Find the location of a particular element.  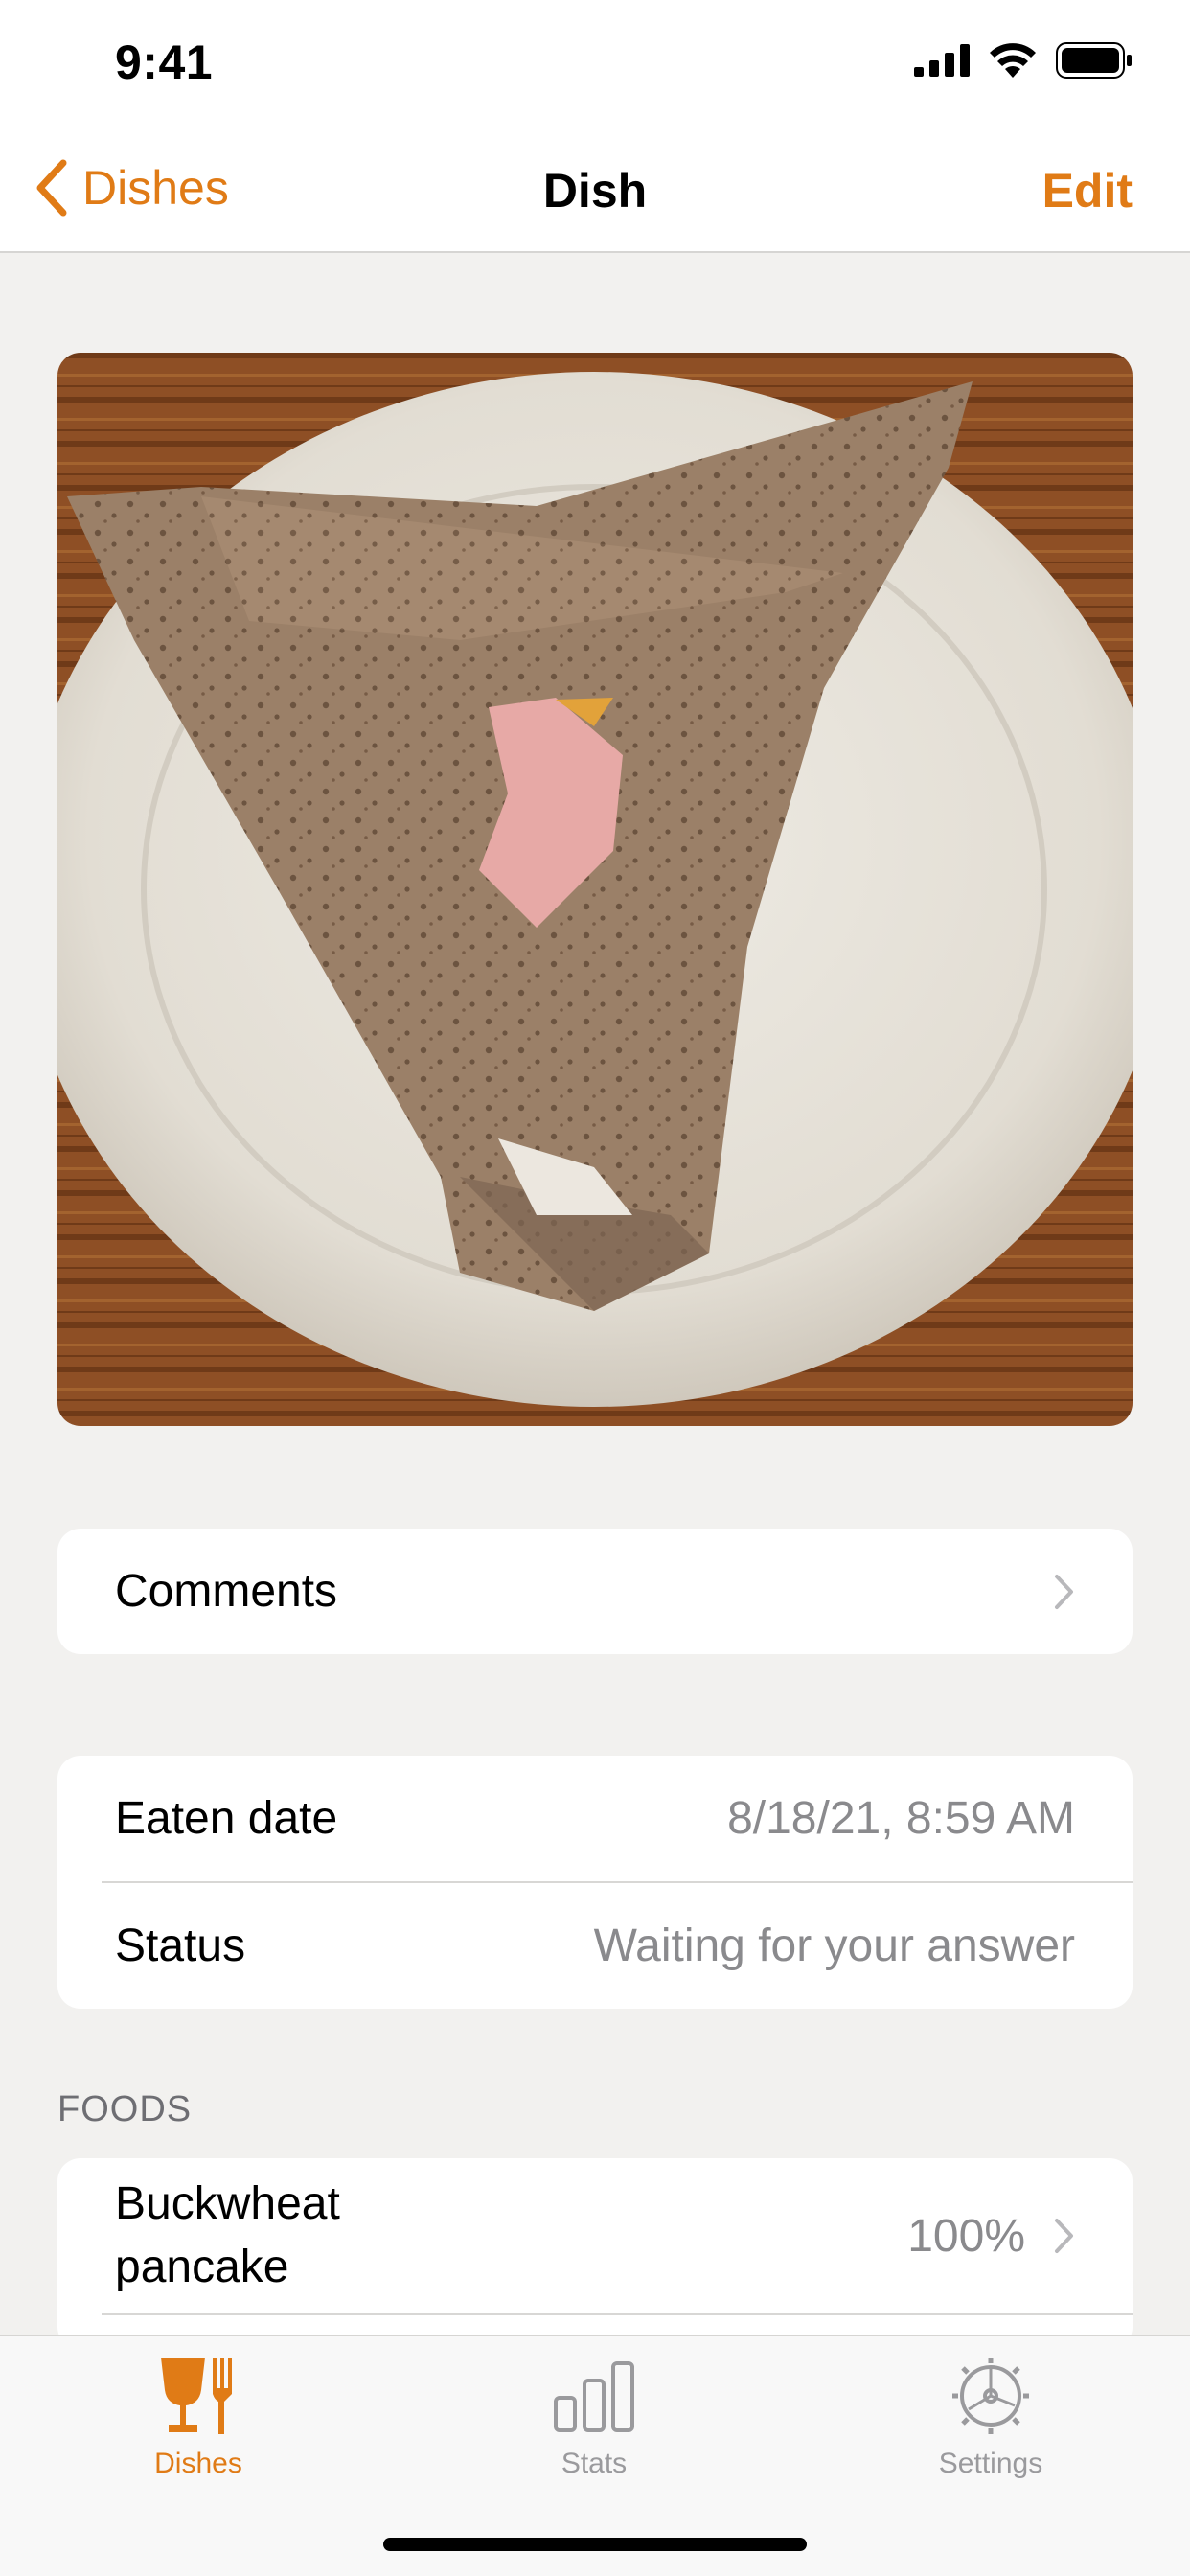

tab-stats: Stats is located at coordinates (594, 2418).